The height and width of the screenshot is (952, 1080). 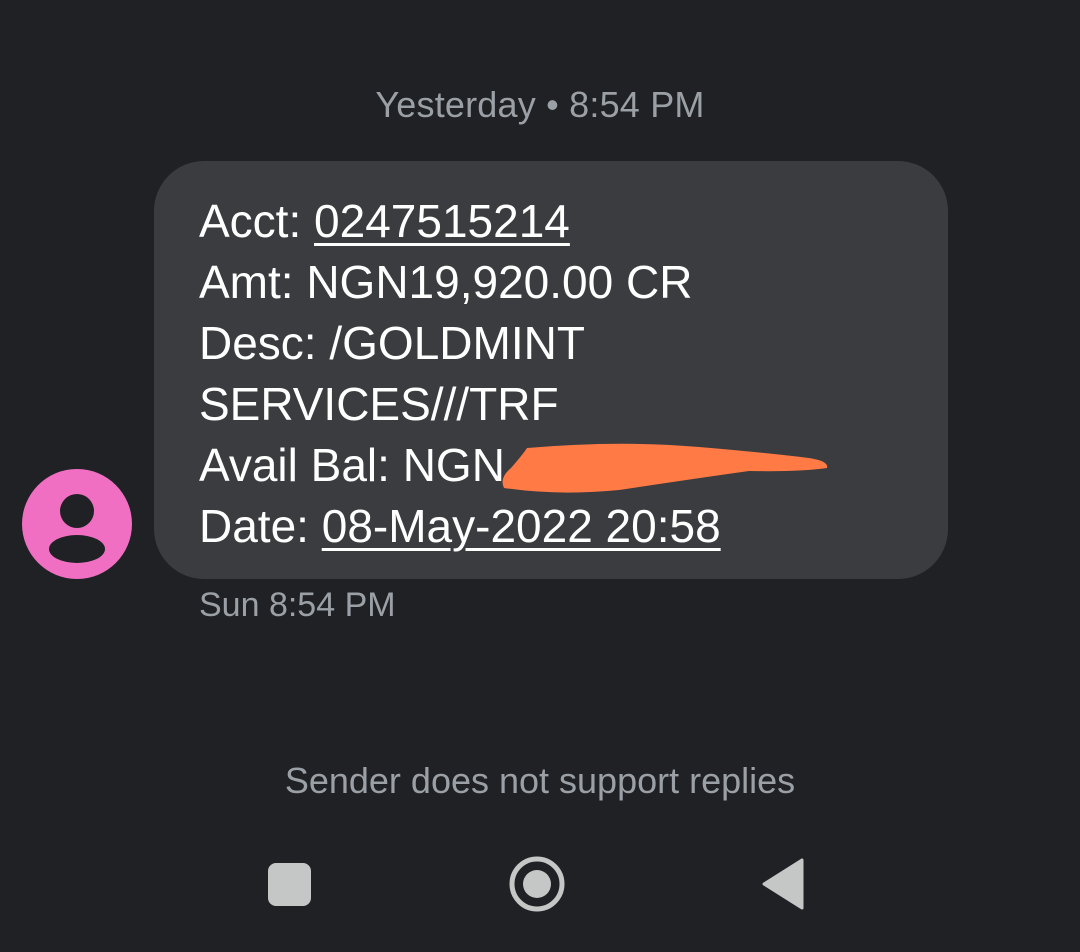 I want to click on message-timestamp: Sun 8:54 PM, so click(x=297, y=605).